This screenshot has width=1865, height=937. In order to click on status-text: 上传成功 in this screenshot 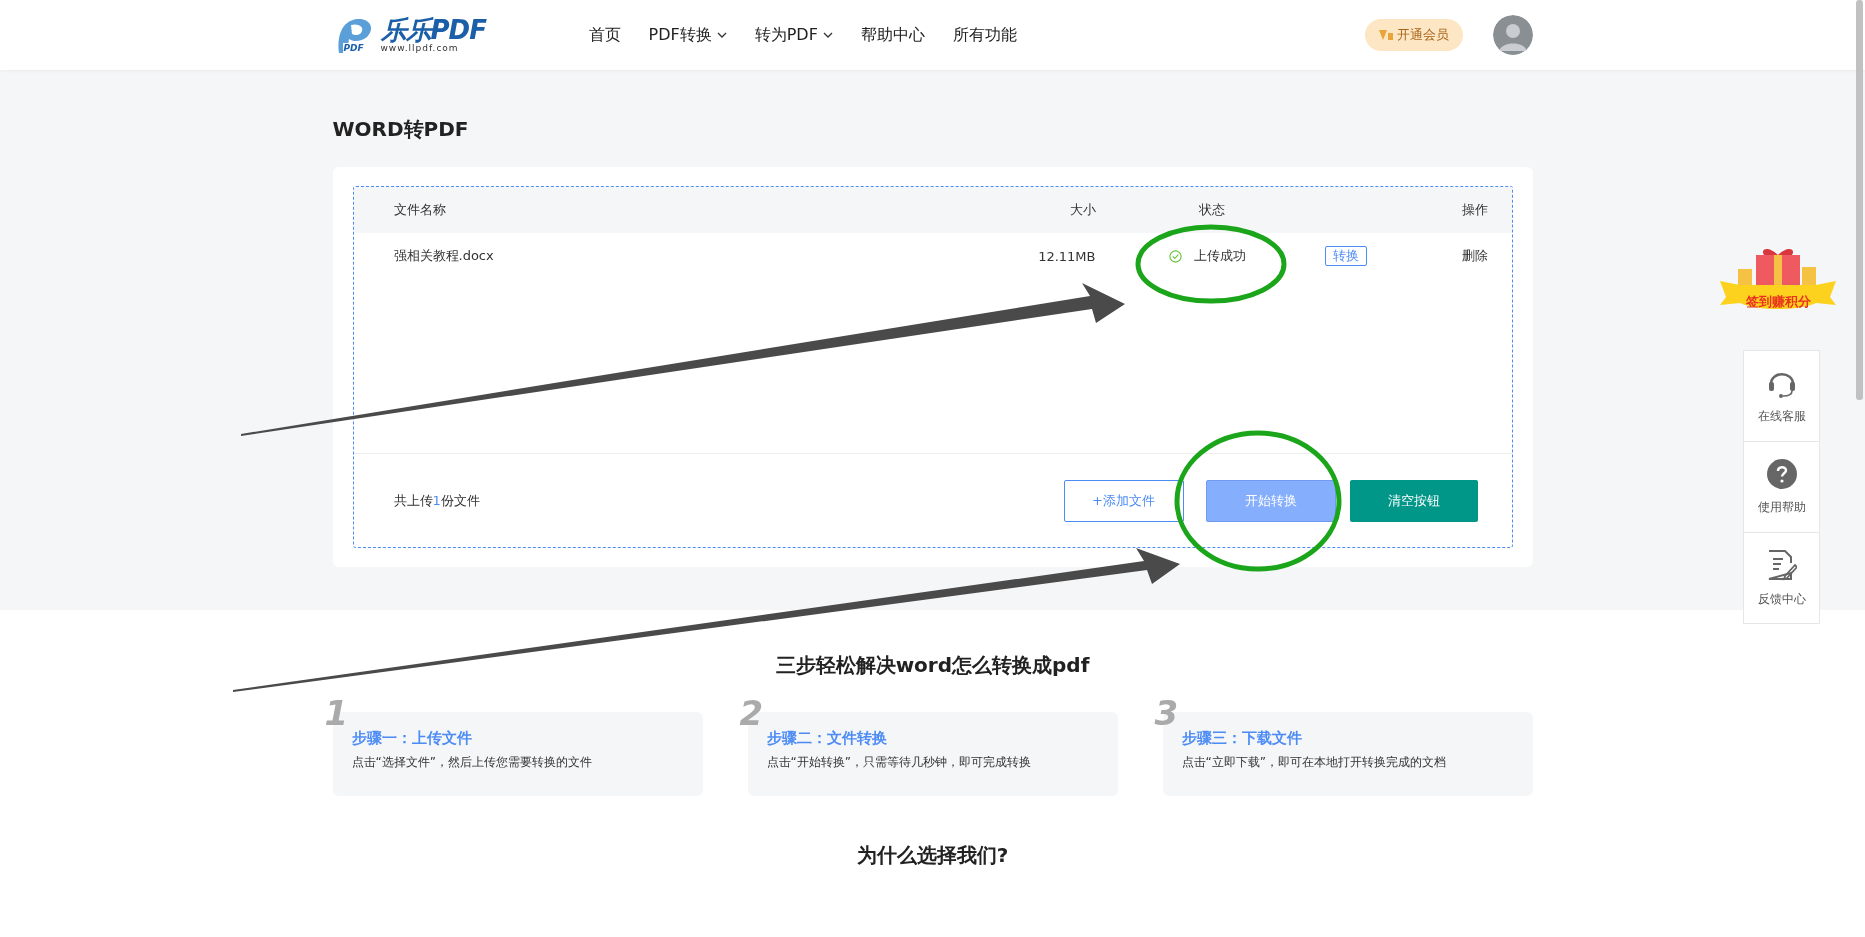, I will do `click(1219, 256)`.